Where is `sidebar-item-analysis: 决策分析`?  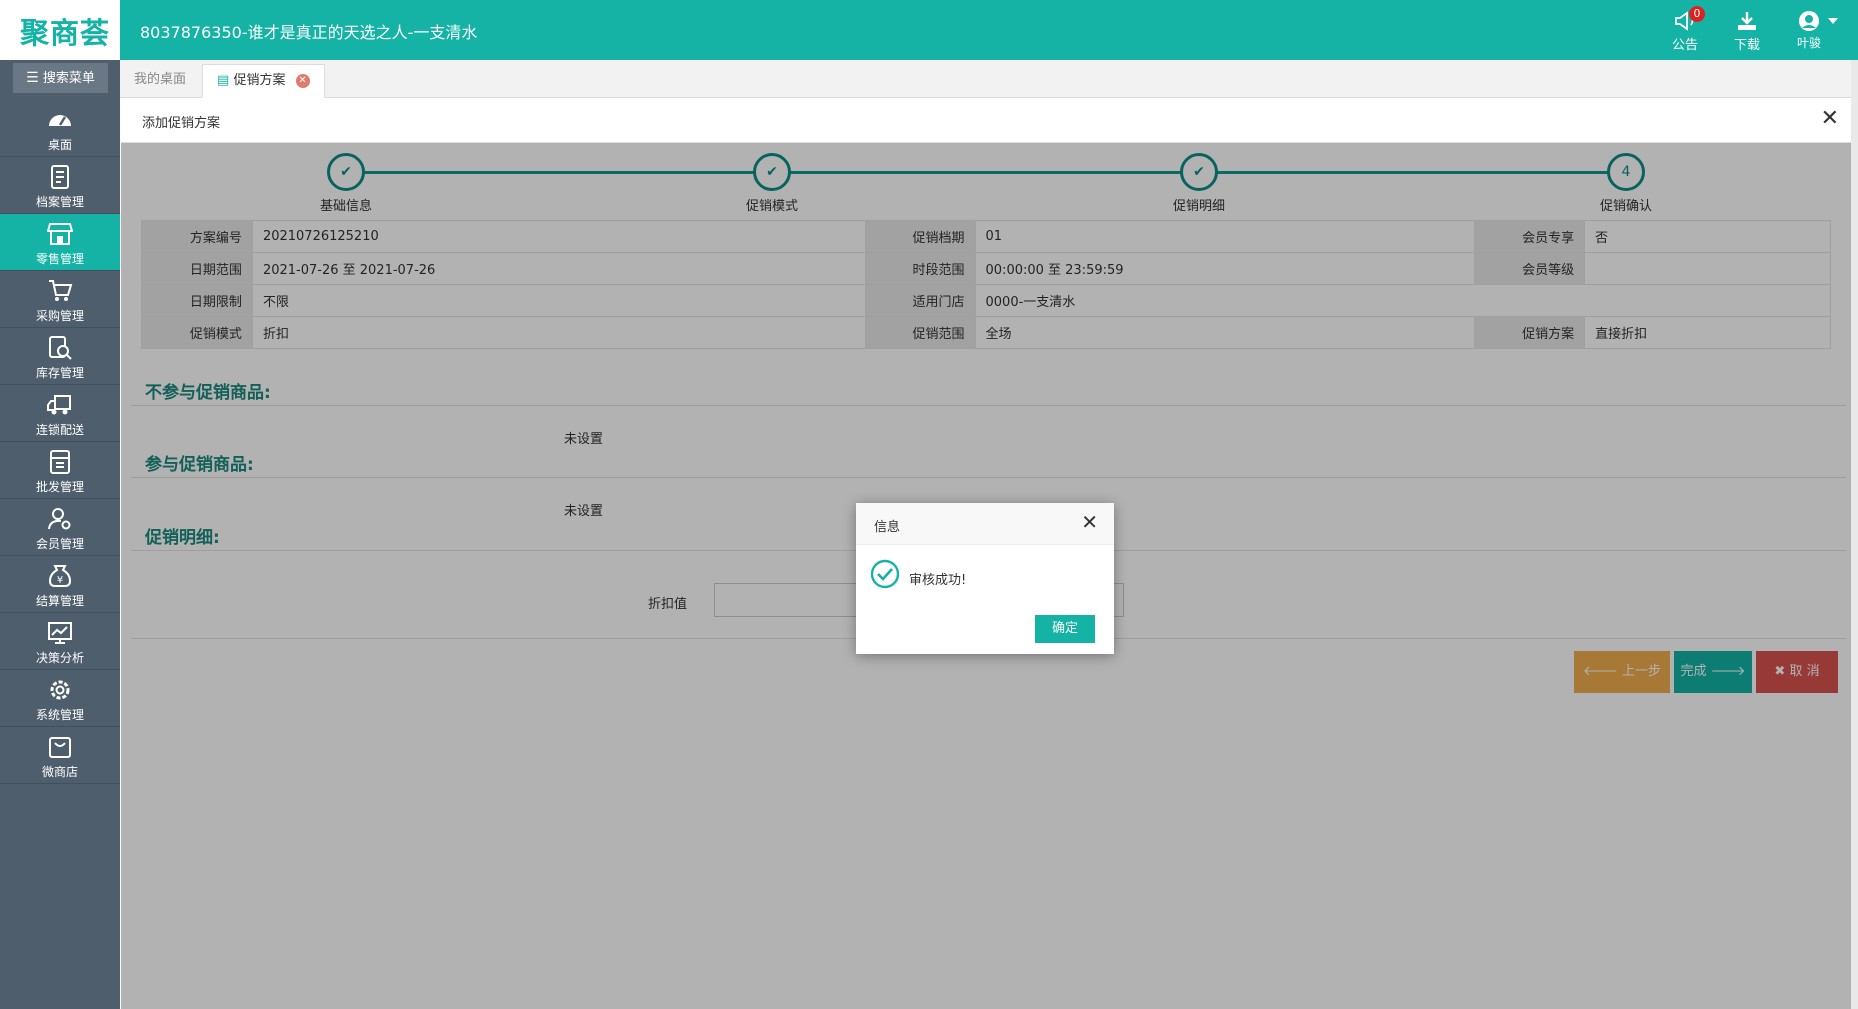
sidebar-item-analysis: 决策分析 is located at coordinates (60, 641).